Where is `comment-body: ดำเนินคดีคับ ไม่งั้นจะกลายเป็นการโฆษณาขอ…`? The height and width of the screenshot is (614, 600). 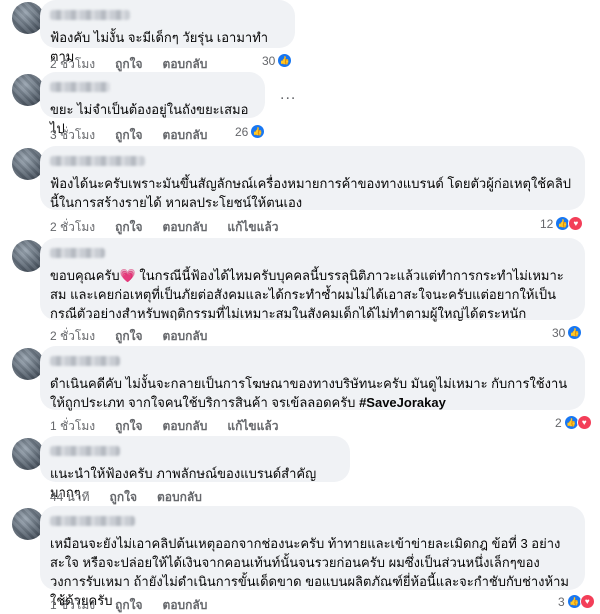
comment-body: ดำเนินคดีคับ ไม่งั้นจะกลายเป็นการโฆษณาขอ… is located at coordinates (309, 393).